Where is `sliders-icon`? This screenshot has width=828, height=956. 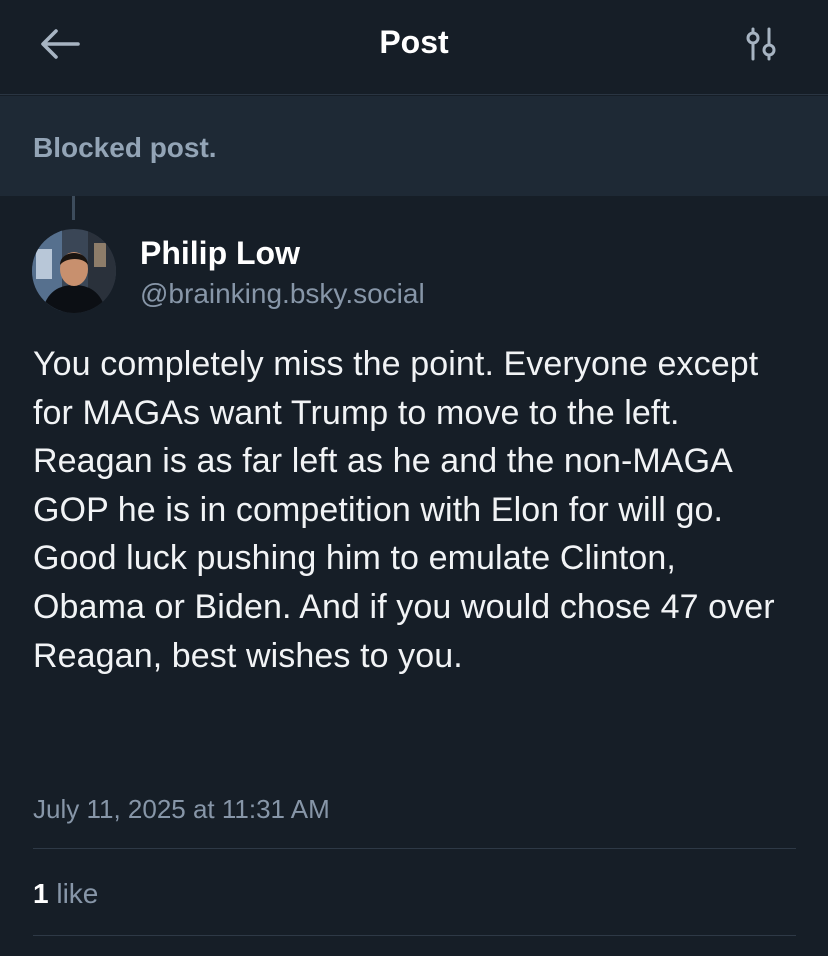
sliders-icon is located at coordinates (761, 44).